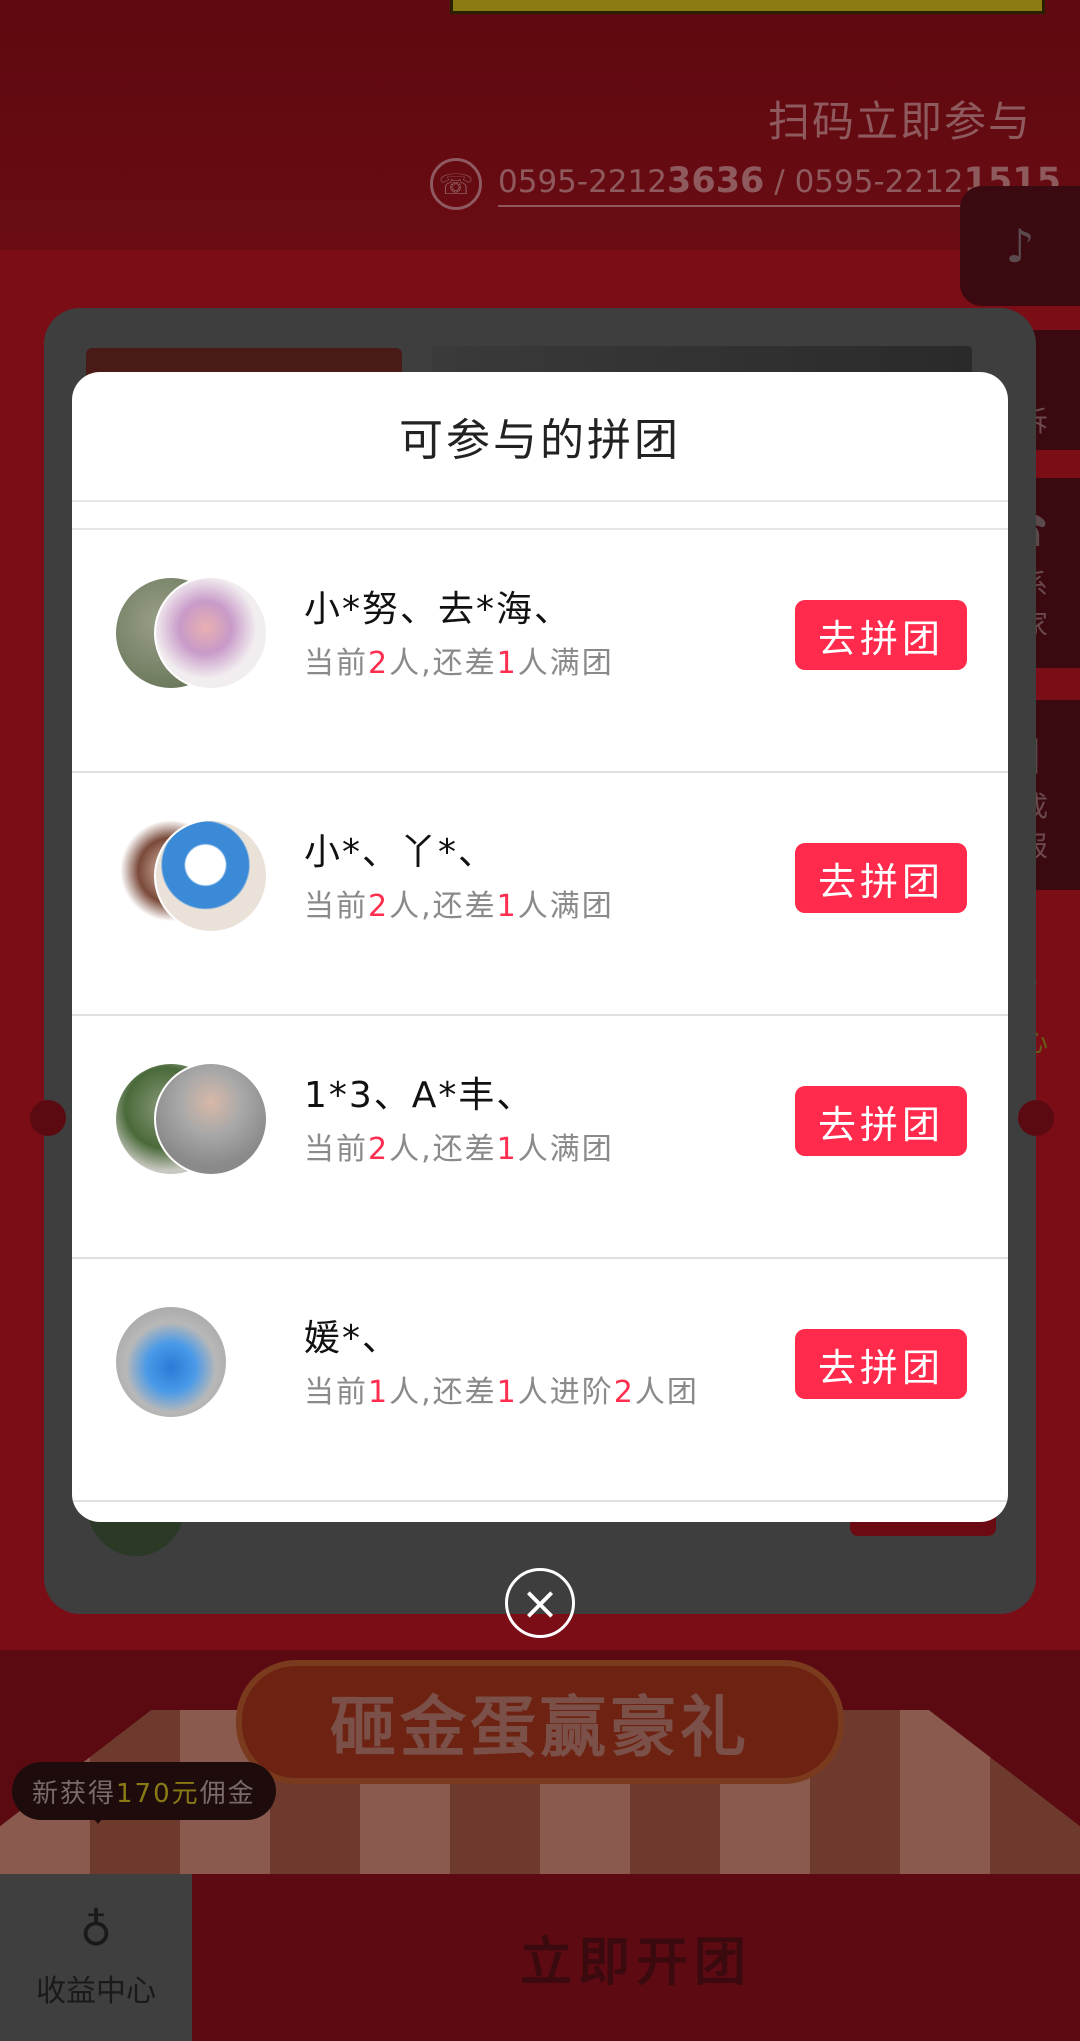  What do you see at coordinates (438, 609) in the screenshot?
I see `member-names: 小*努、去*海、` at bounding box center [438, 609].